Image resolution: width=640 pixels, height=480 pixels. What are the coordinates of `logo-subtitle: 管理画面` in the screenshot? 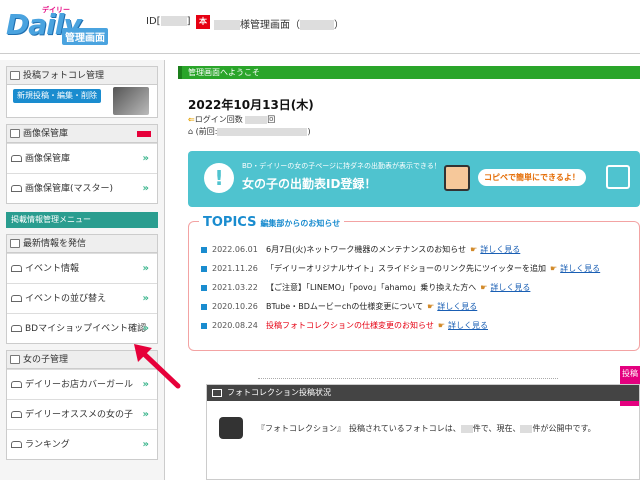 It's located at (85, 36).